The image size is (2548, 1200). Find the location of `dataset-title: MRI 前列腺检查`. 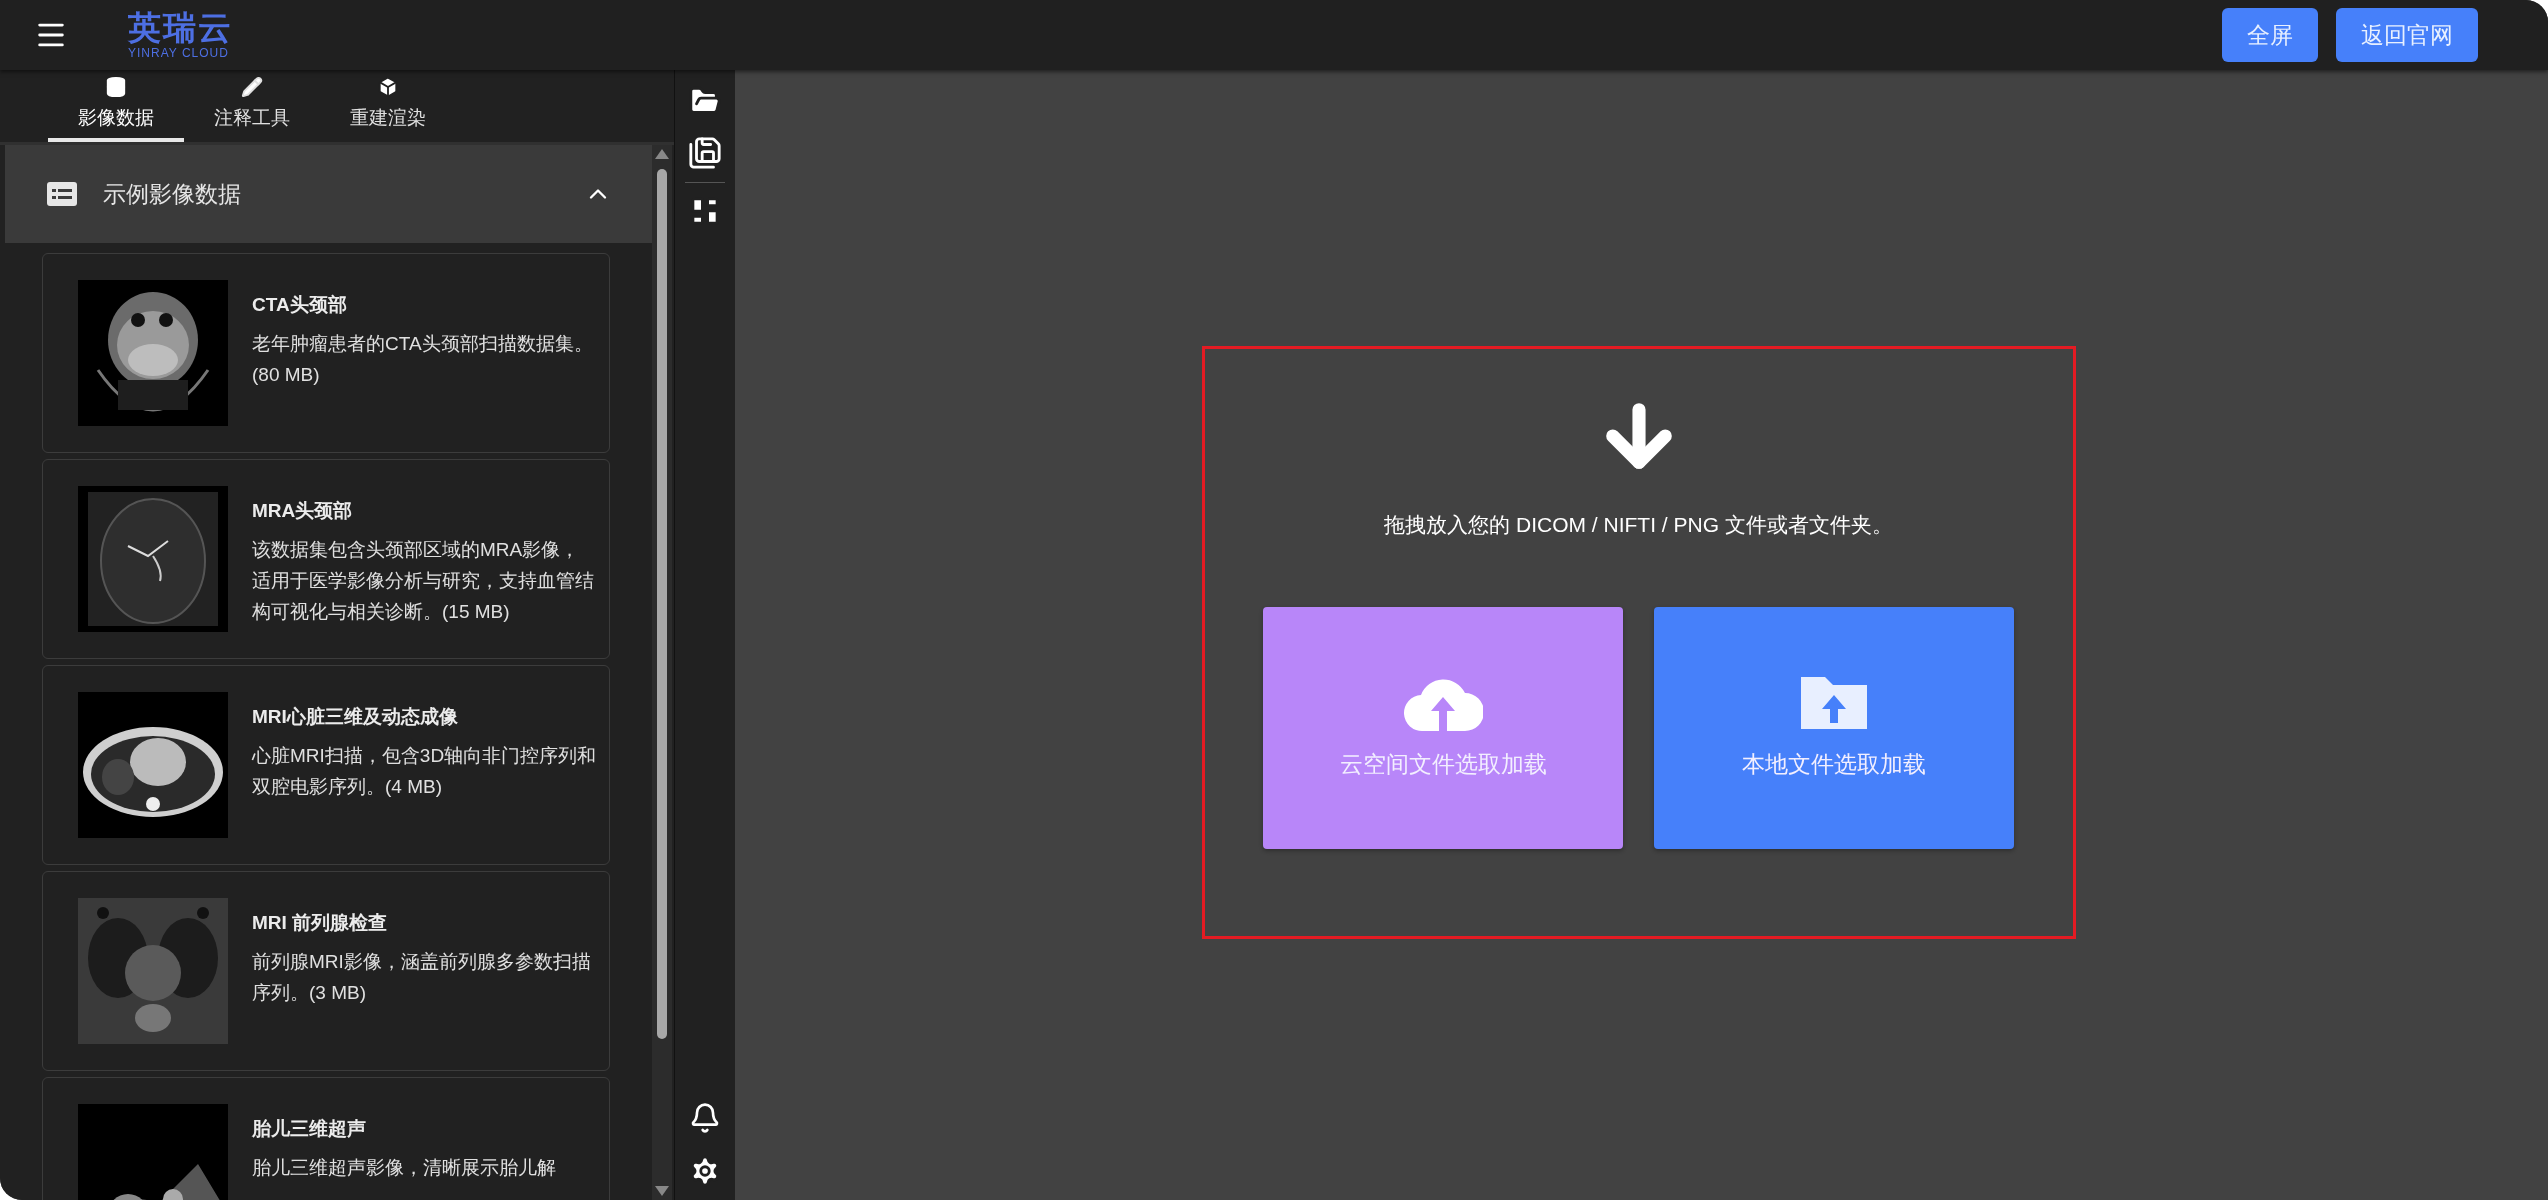

dataset-title: MRI 前列腺检查 is located at coordinates (320, 923).